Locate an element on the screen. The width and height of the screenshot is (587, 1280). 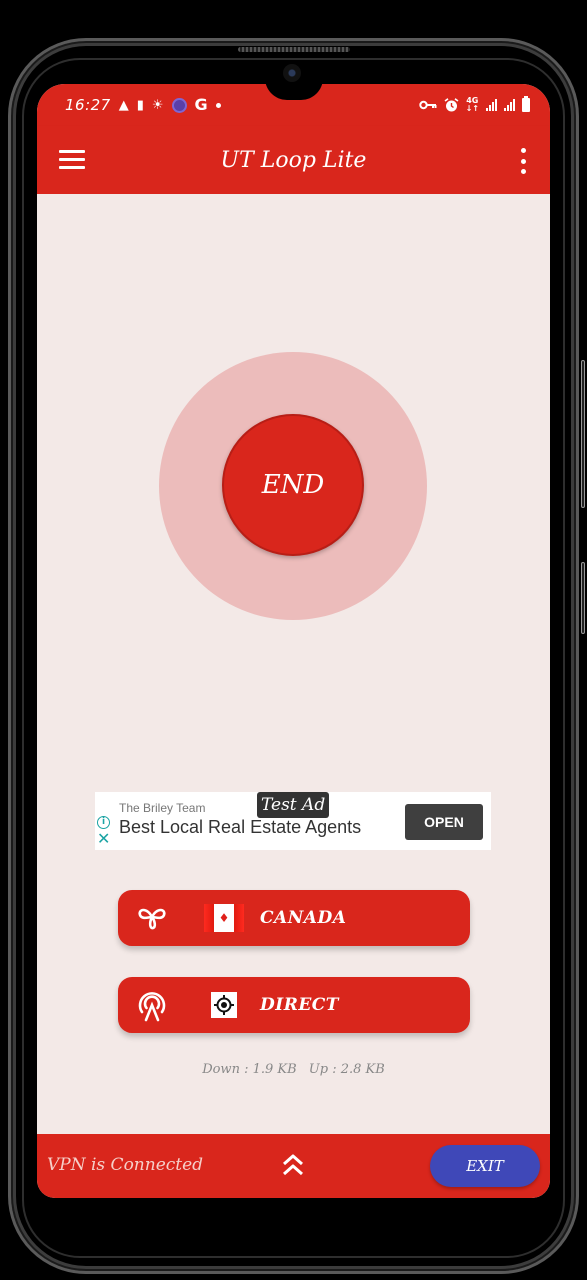
weather-icon: ☀ is located at coordinates (157, 105).